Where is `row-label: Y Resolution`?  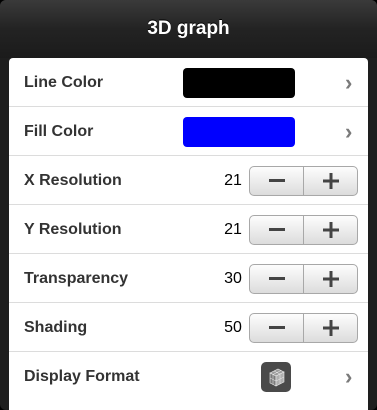
row-label: Y Resolution is located at coordinates (73, 229).